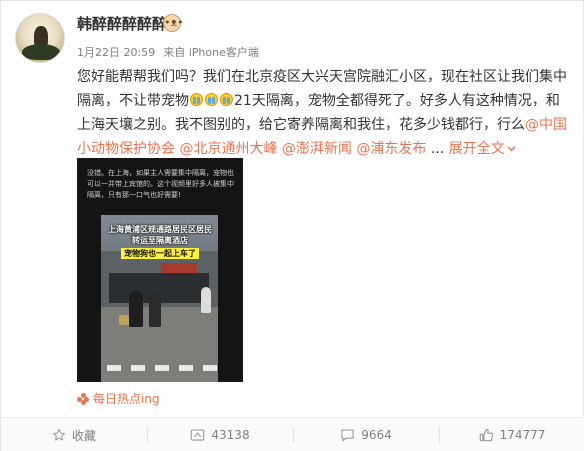 This screenshot has width=584, height=451. I want to click on video-overlay-title: 上海黄浦区规通路居民区居民 转运至隔离酒店 宠物狗也一起上车了, so click(160, 241).